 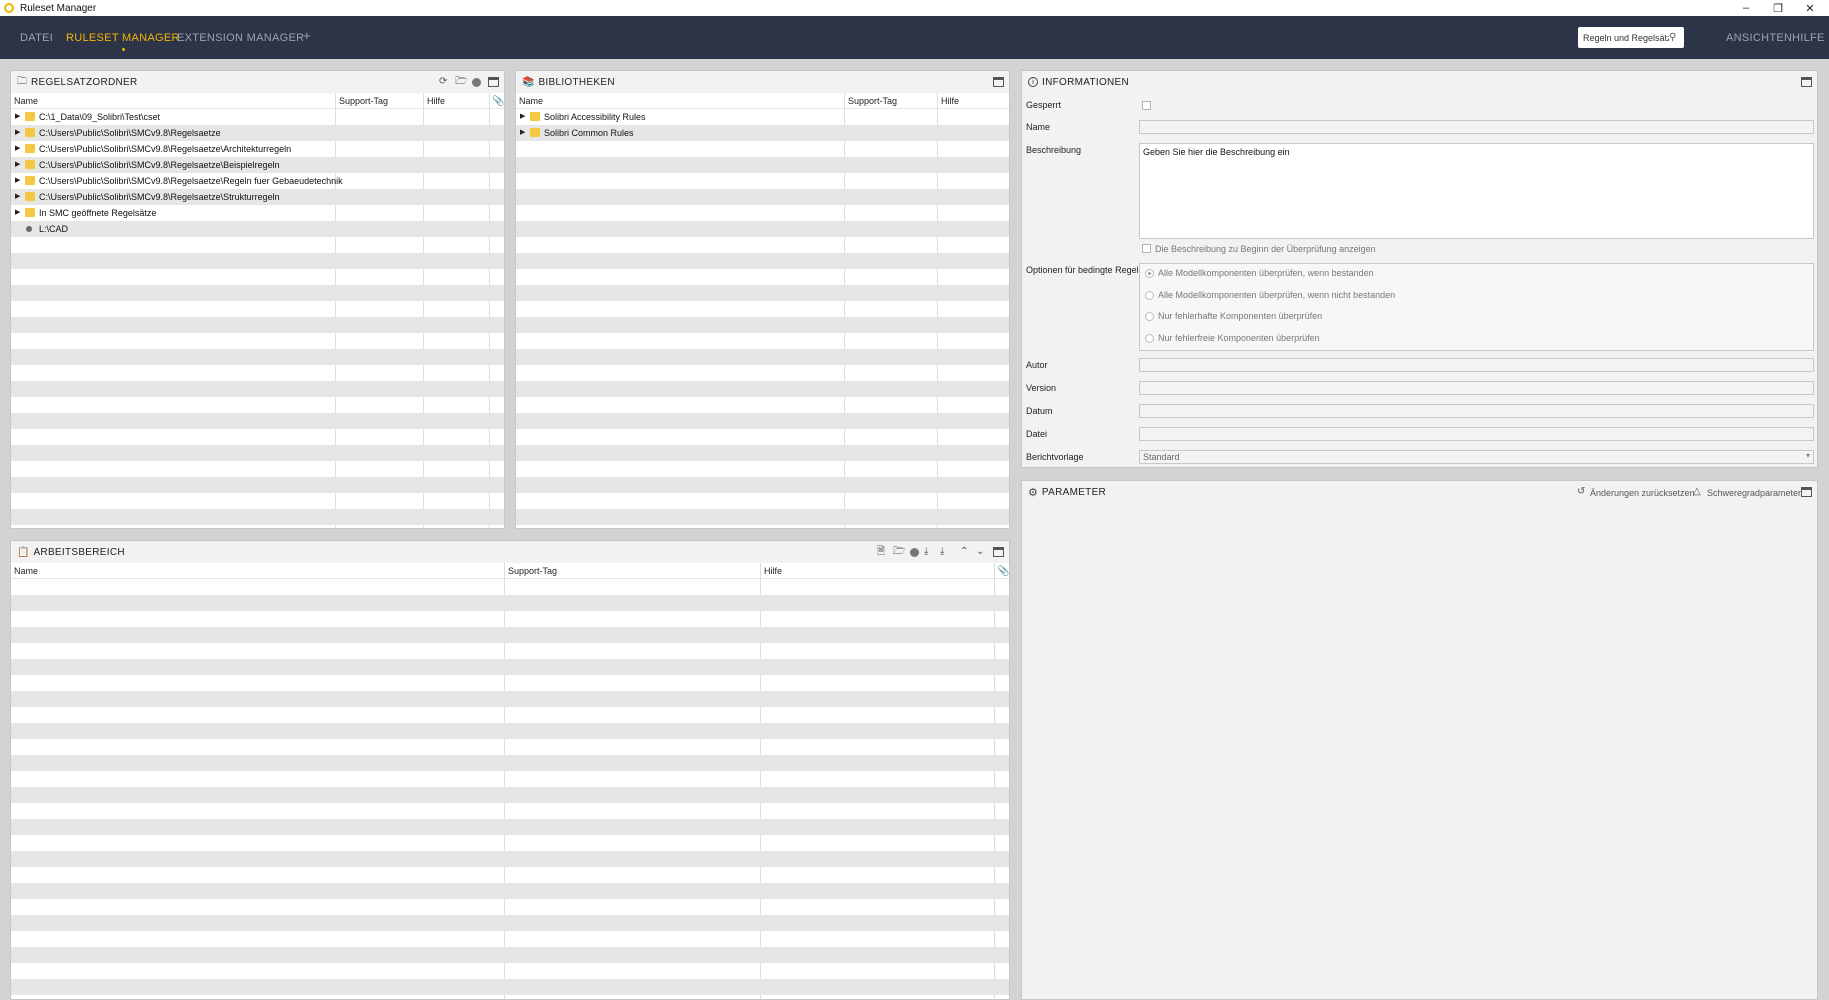 What do you see at coordinates (123, 41) in the screenshot?
I see `menu-ruleset-manager: RULESET MANAGER` at bounding box center [123, 41].